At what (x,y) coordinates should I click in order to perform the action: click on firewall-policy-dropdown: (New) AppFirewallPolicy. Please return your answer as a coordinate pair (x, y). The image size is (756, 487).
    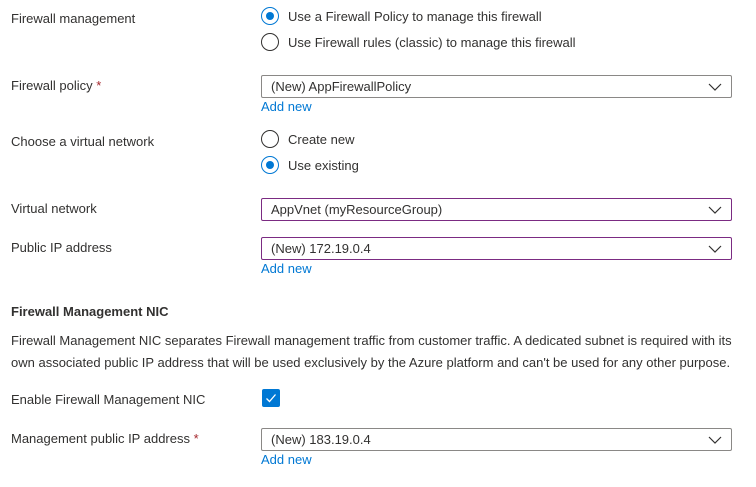
    Looking at the image, I should click on (496, 86).